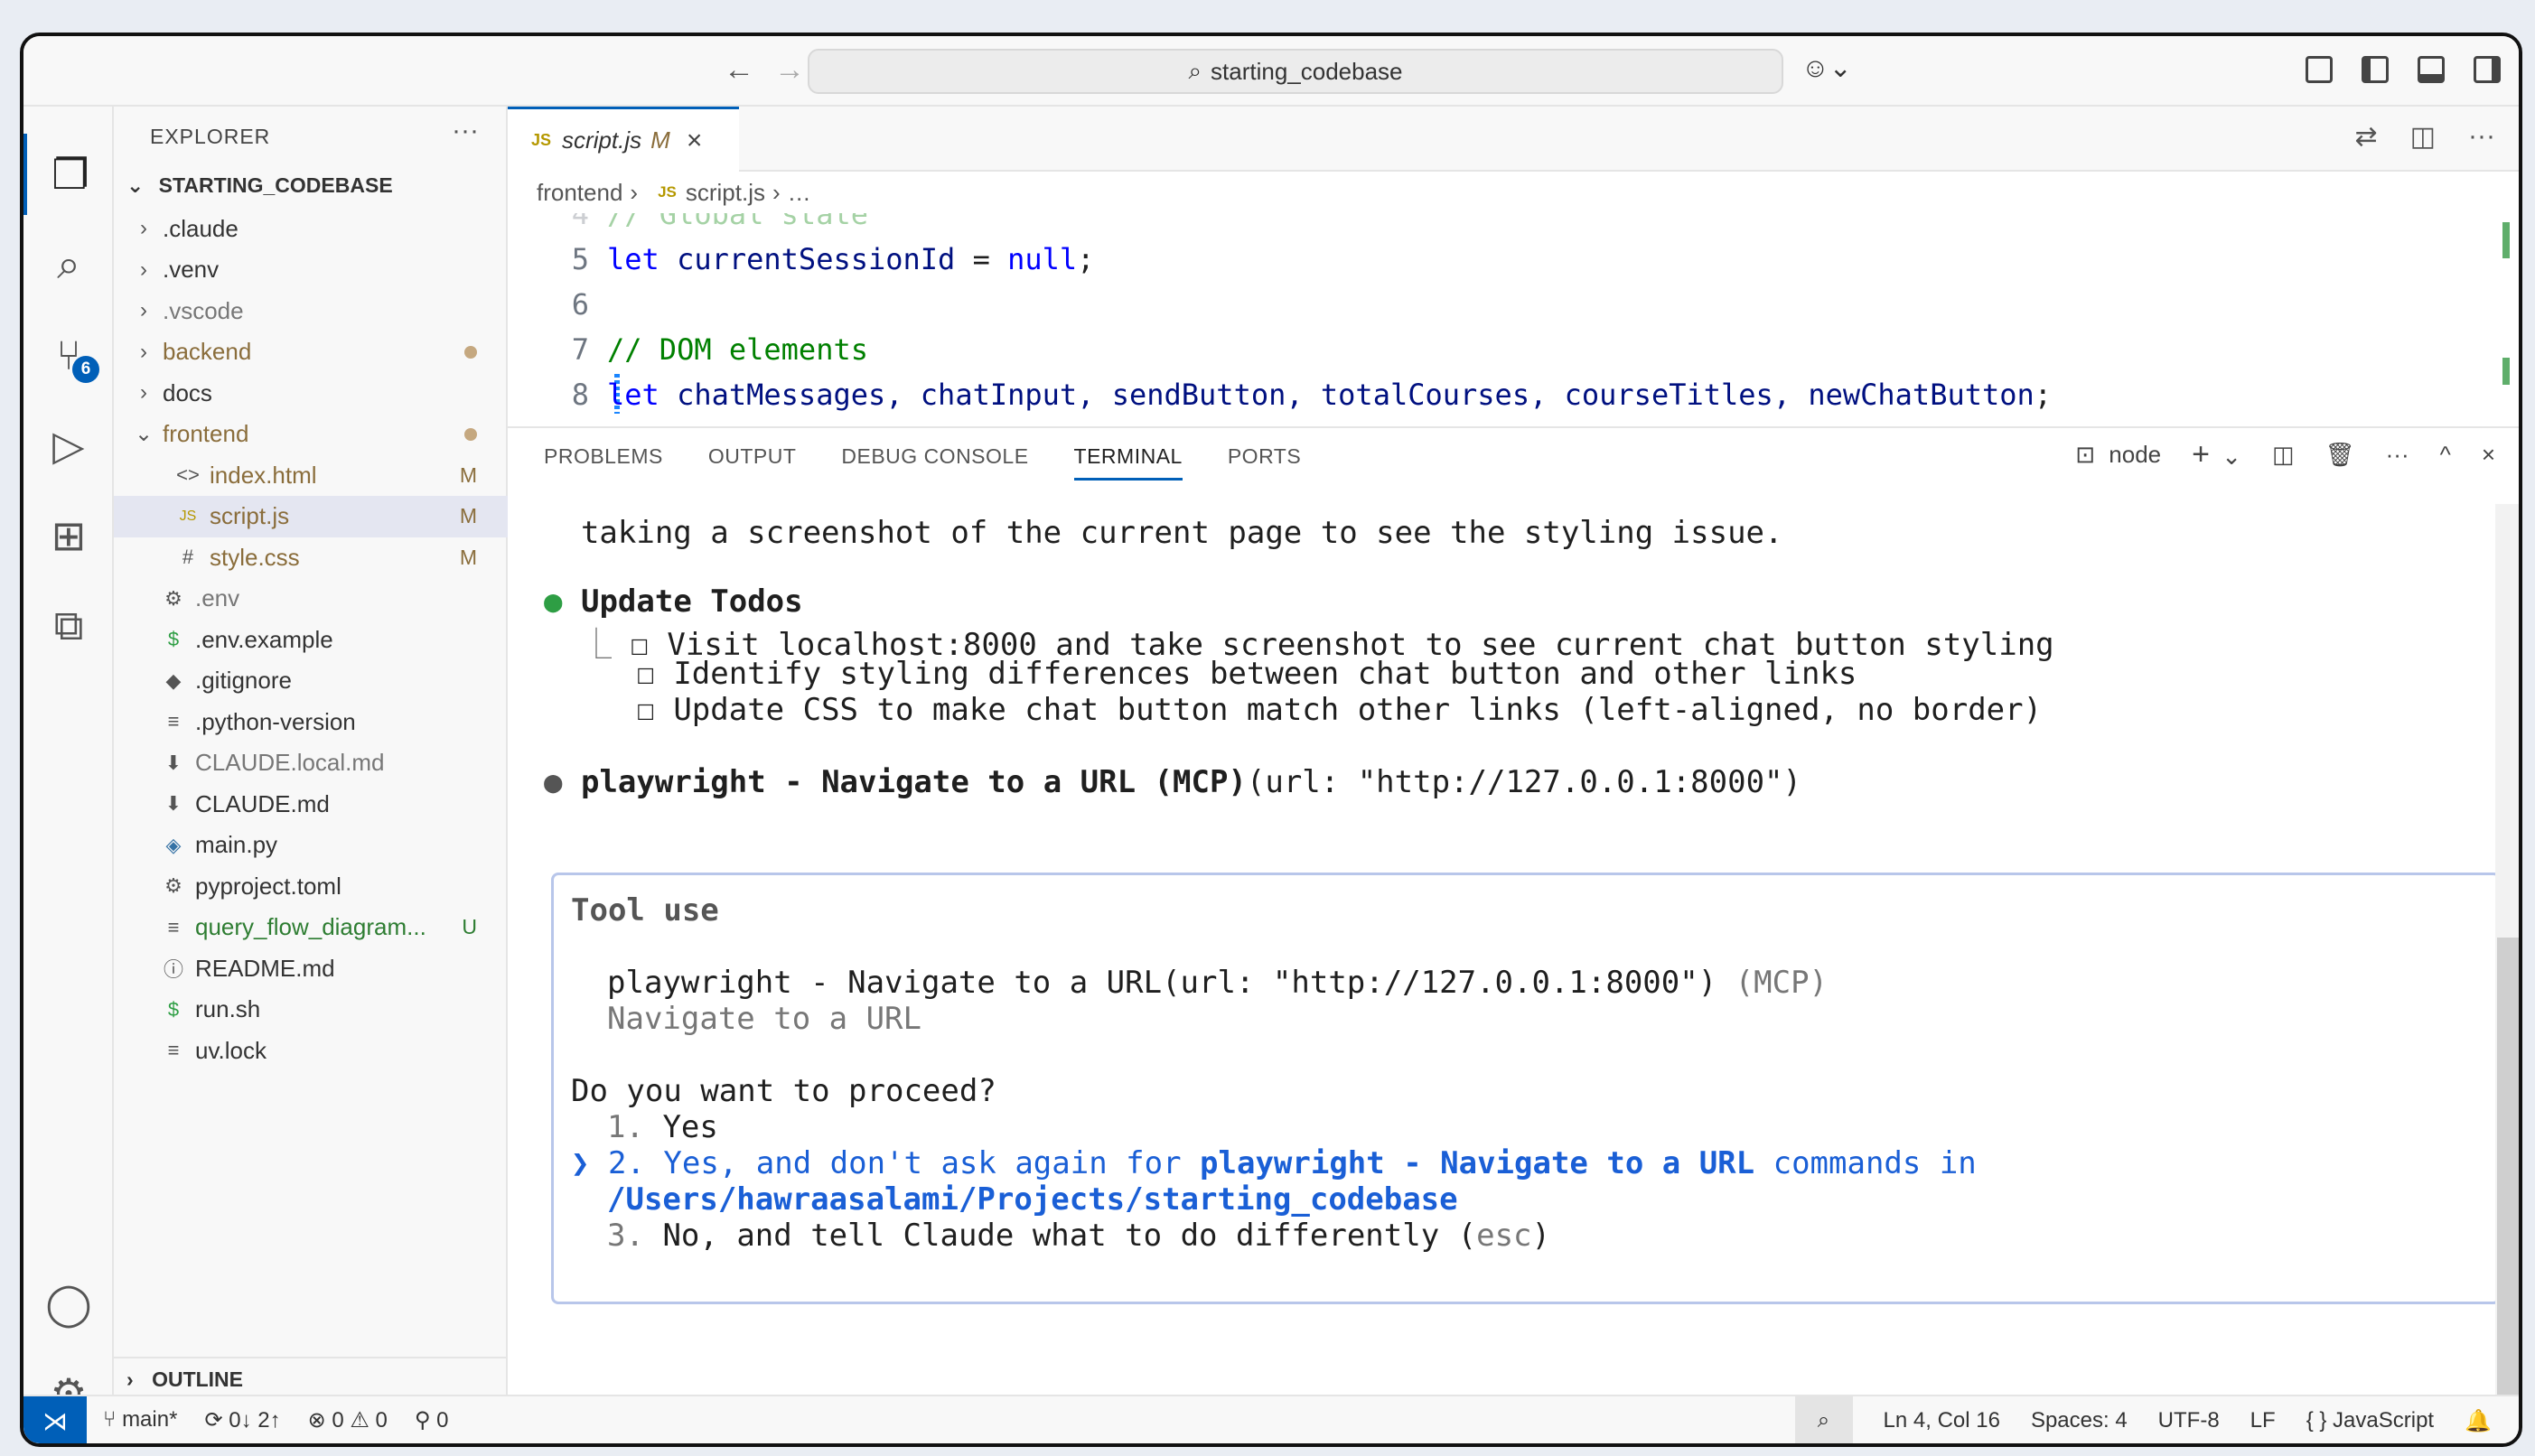 Image resolution: width=2535 pixels, height=1456 pixels. Describe the element at coordinates (311, 886) in the screenshot. I see `tree-item: ⚙ pyproject.toml` at that location.